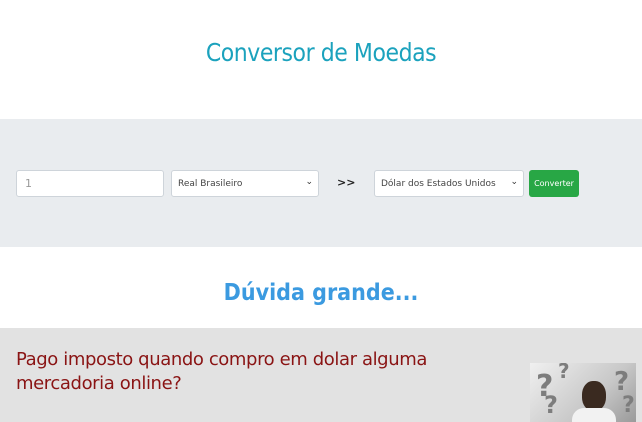  I want to click on conversion-arrow: >>, so click(346, 182).